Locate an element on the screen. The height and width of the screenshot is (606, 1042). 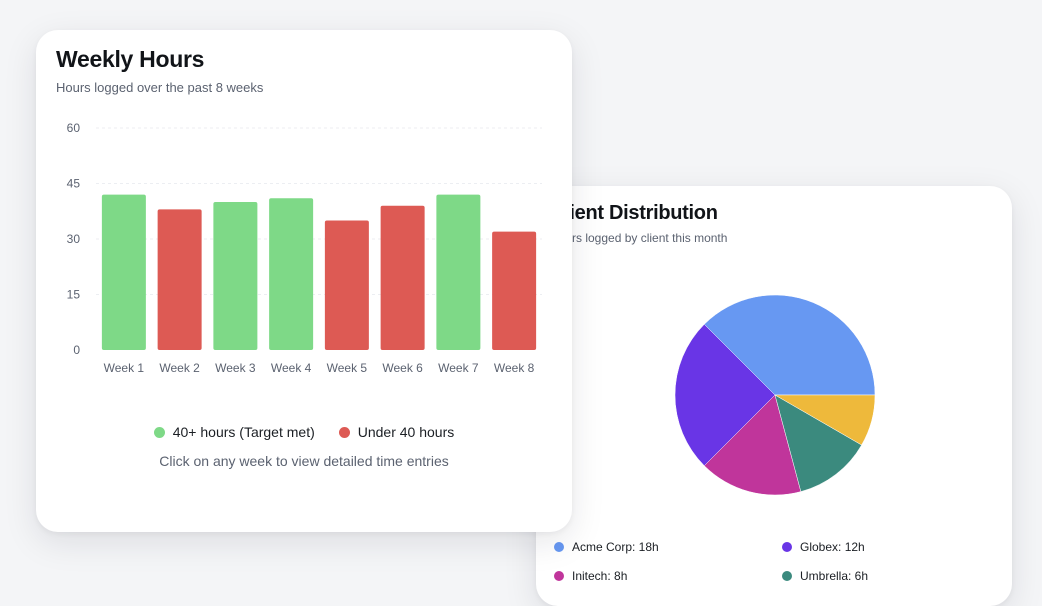
client-legend-item-umbrella: Umbrella: 6h is located at coordinates (825, 576).